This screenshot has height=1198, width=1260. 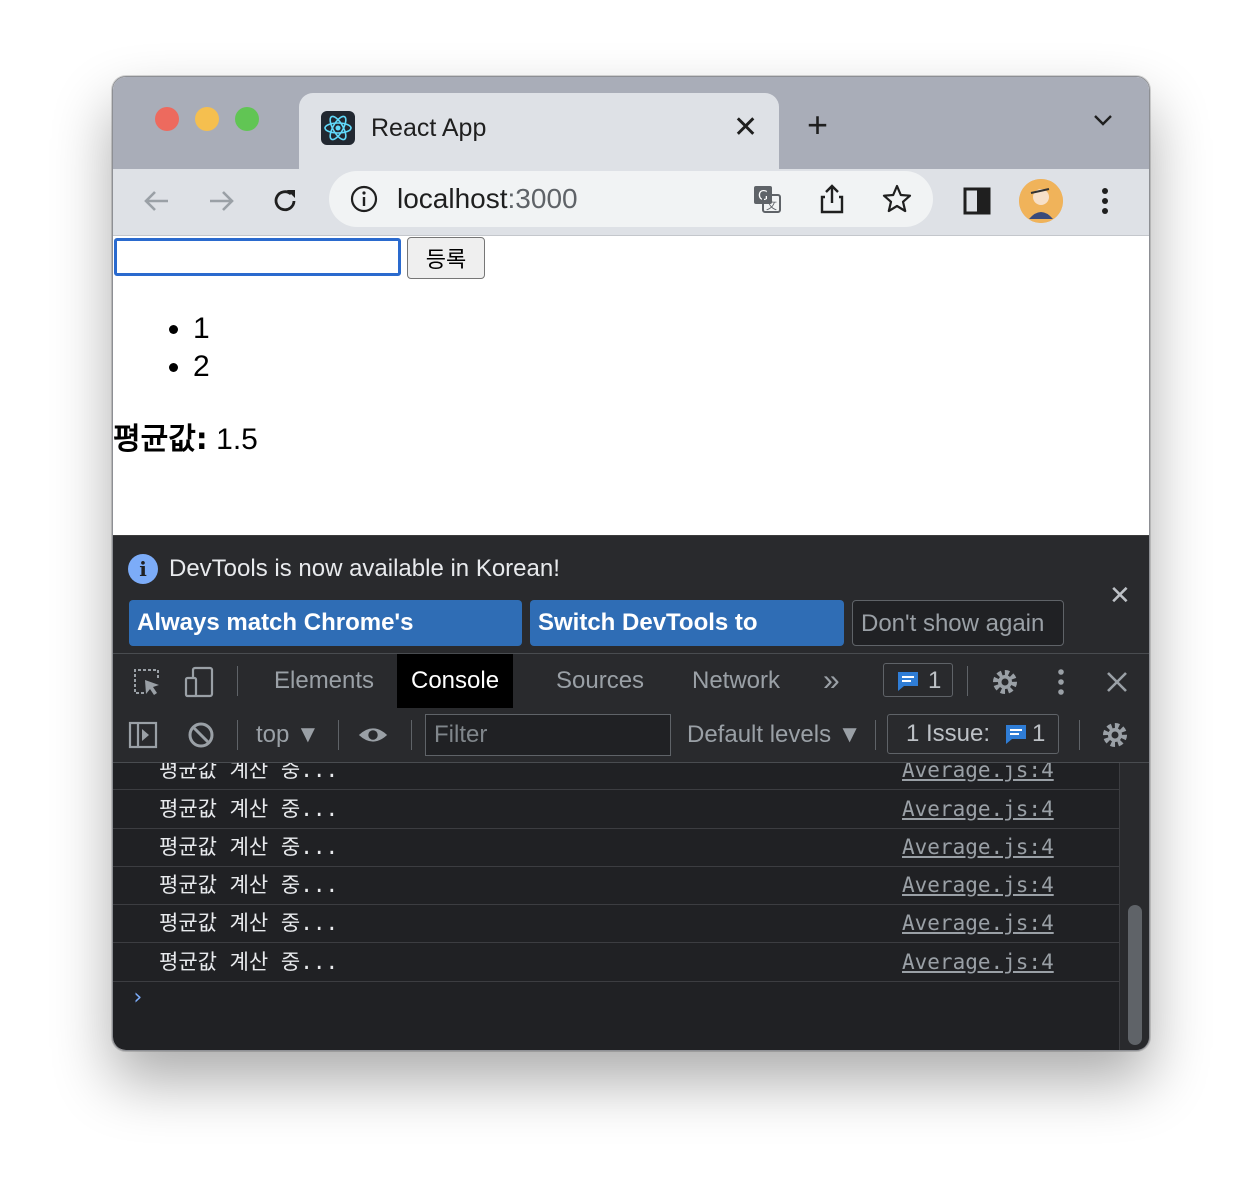 What do you see at coordinates (1103, 123) in the screenshot?
I see `chevron-down-icon` at bounding box center [1103, 123].